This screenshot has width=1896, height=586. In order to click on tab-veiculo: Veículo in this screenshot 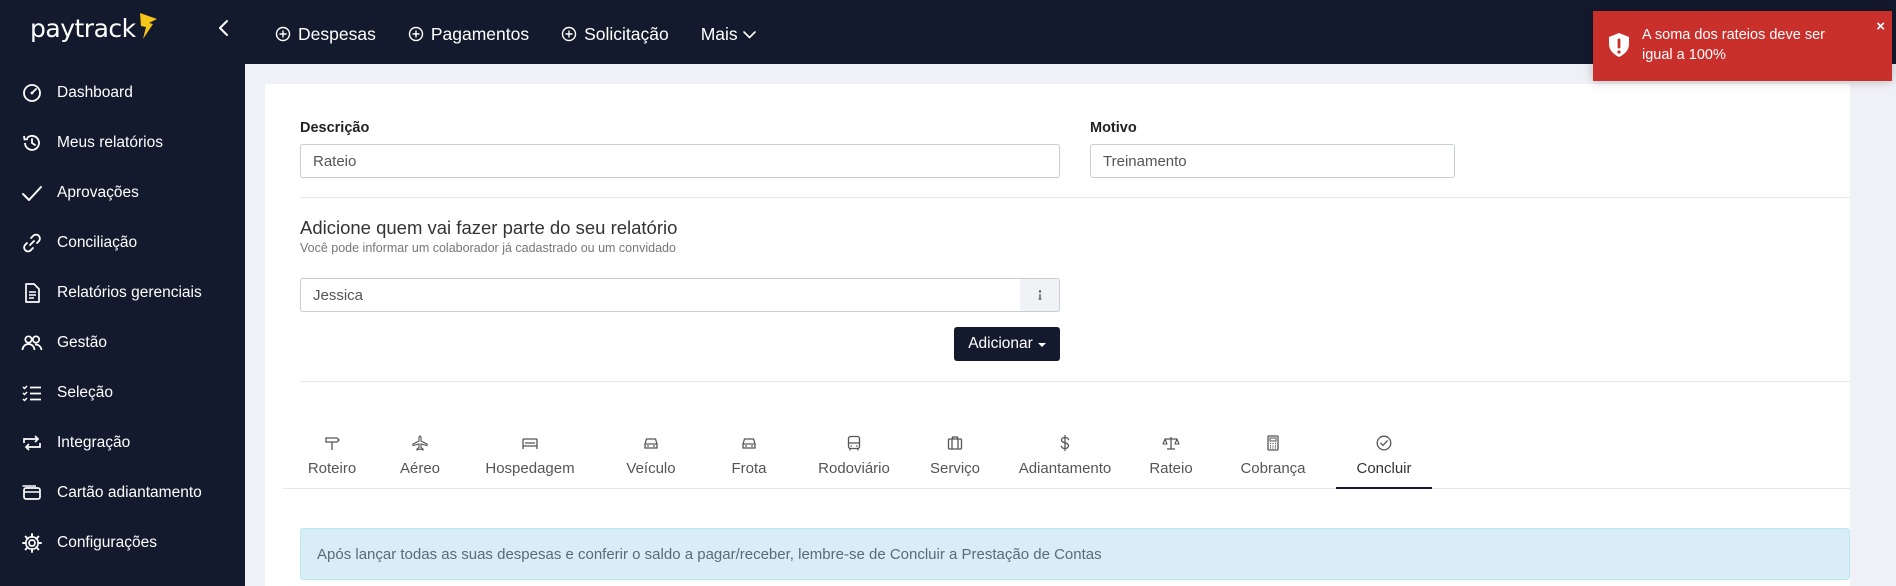, I will do `click(651, 459)`.